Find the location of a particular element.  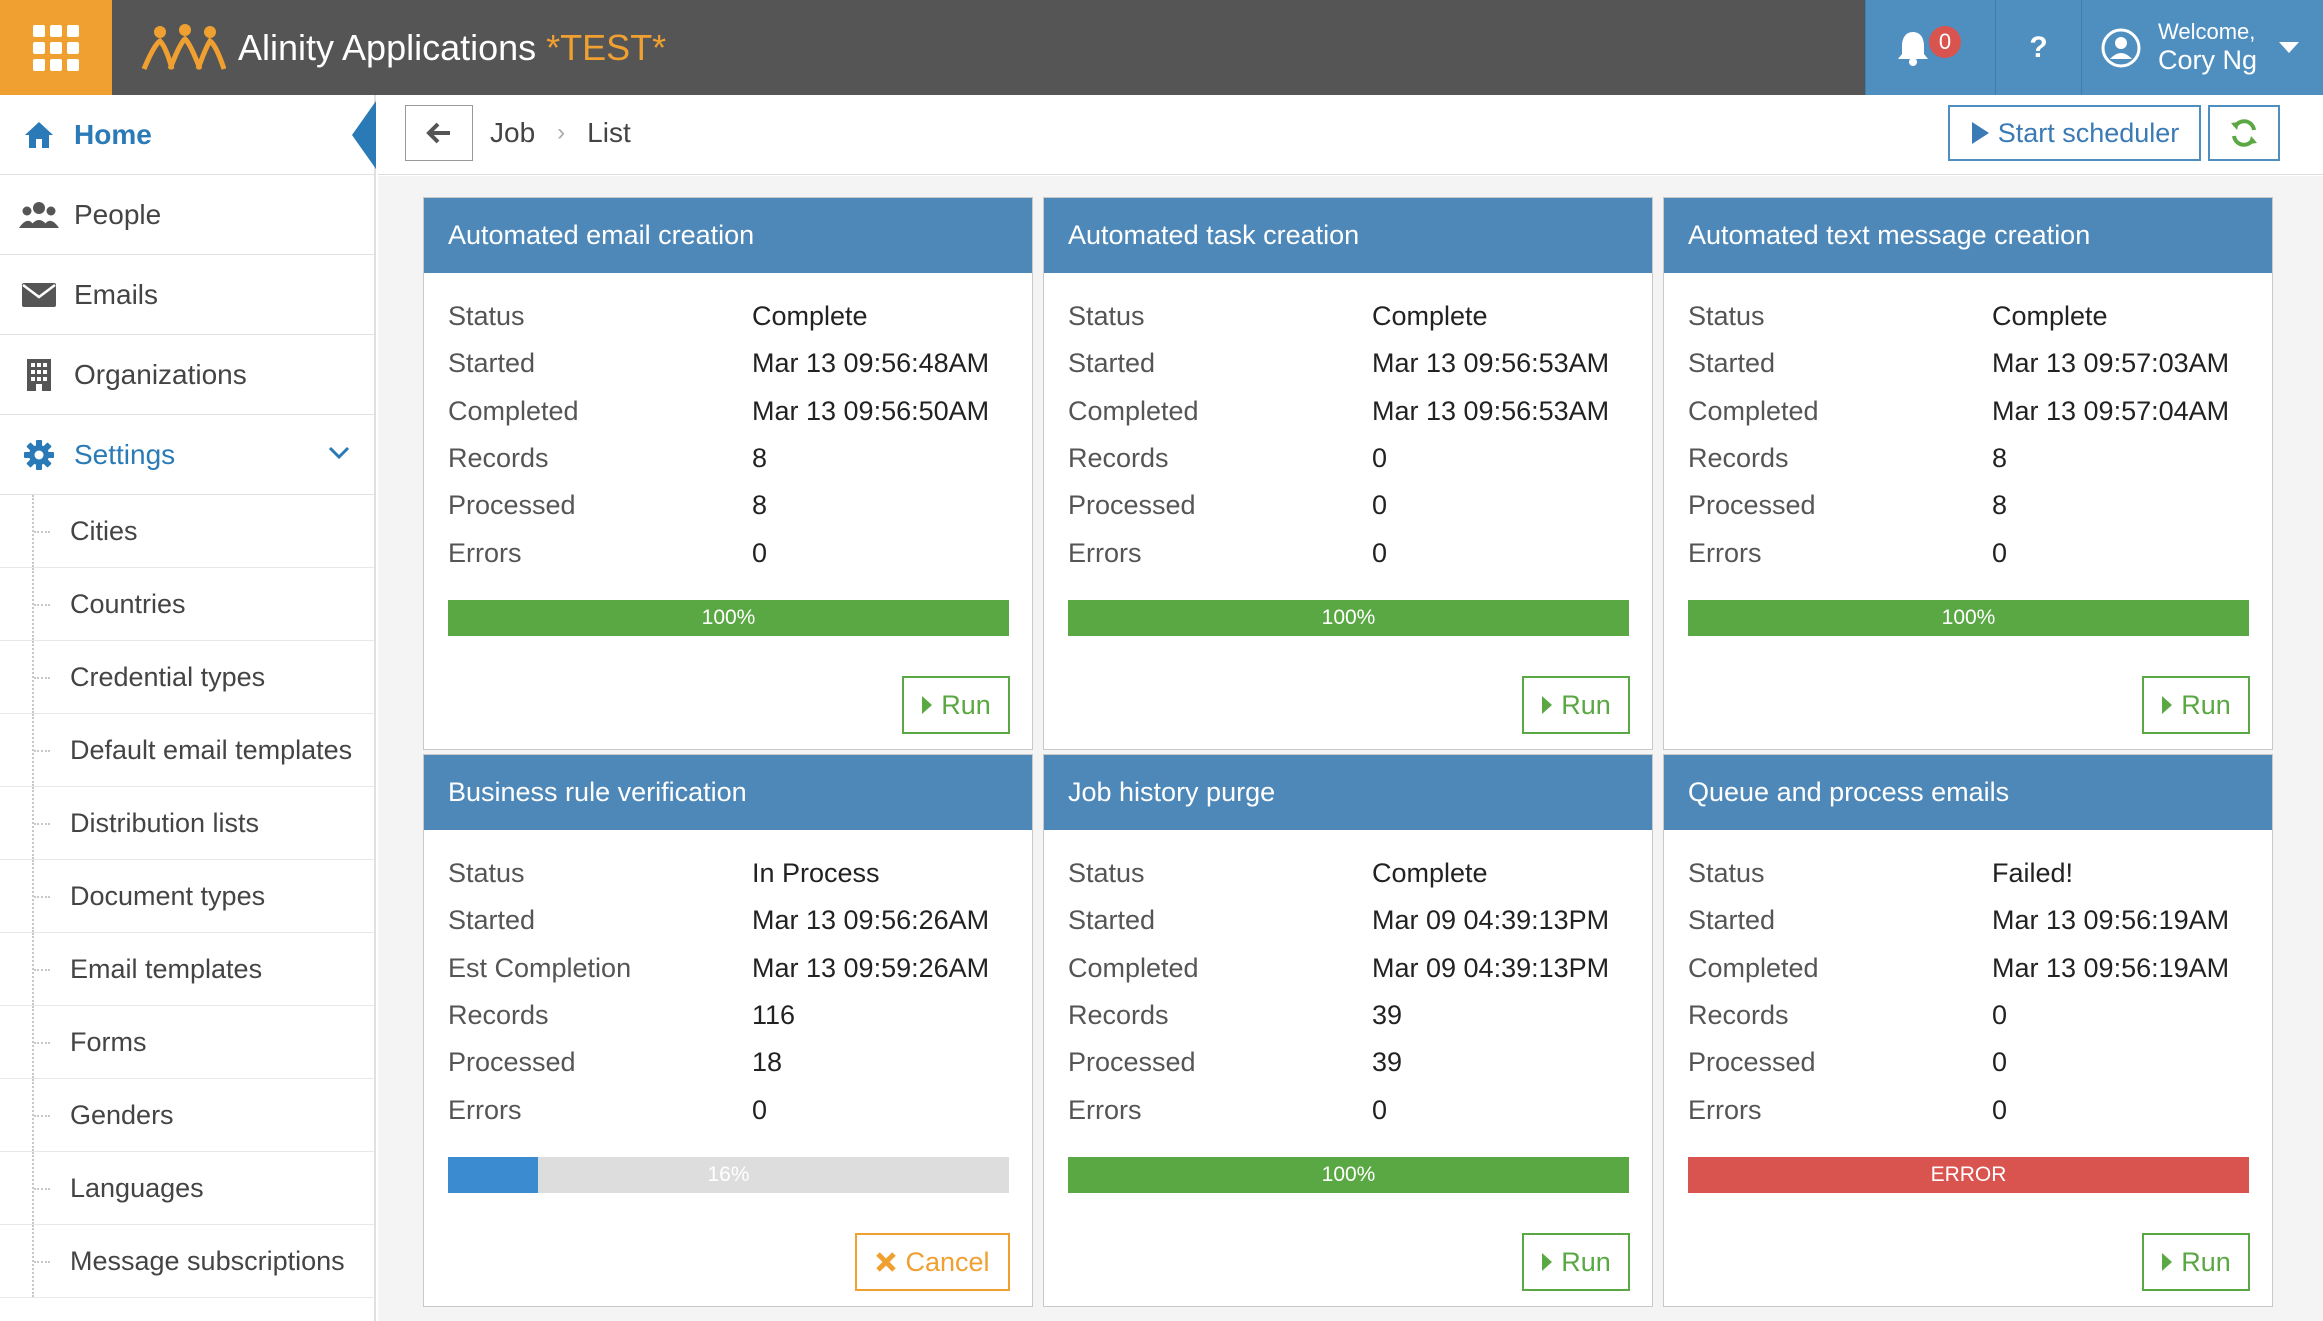

job-field: Completed Mar 13 09:57:04AM is located at coordinates (1980, 411).